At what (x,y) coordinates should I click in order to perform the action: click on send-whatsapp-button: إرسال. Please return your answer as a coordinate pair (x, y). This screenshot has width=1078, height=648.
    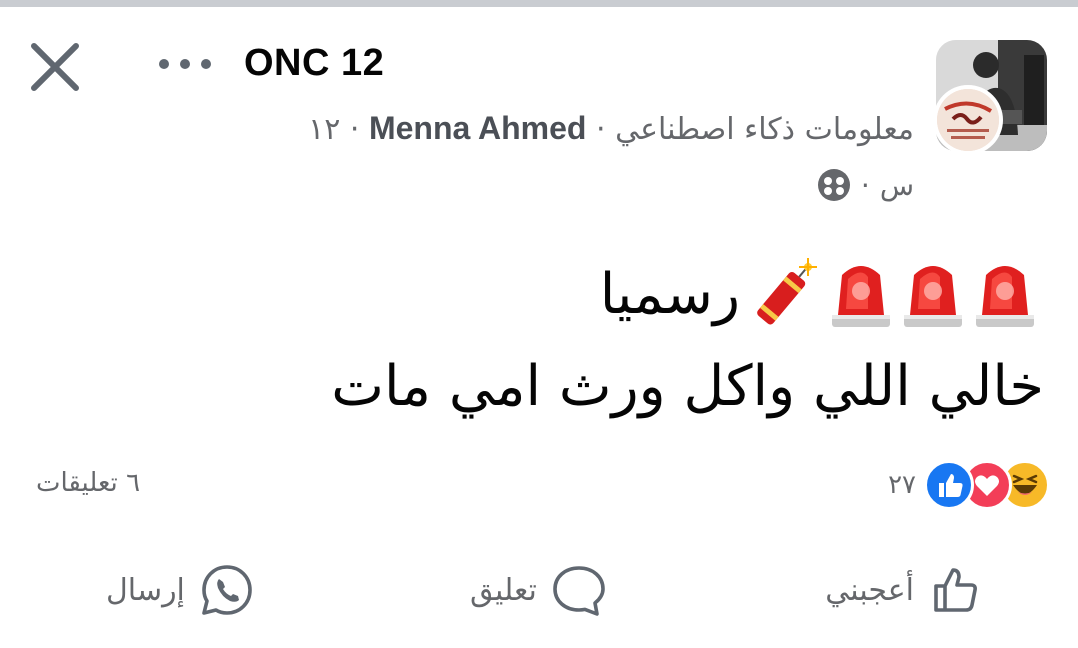
    Looking at the image, I should click on (180, 590).